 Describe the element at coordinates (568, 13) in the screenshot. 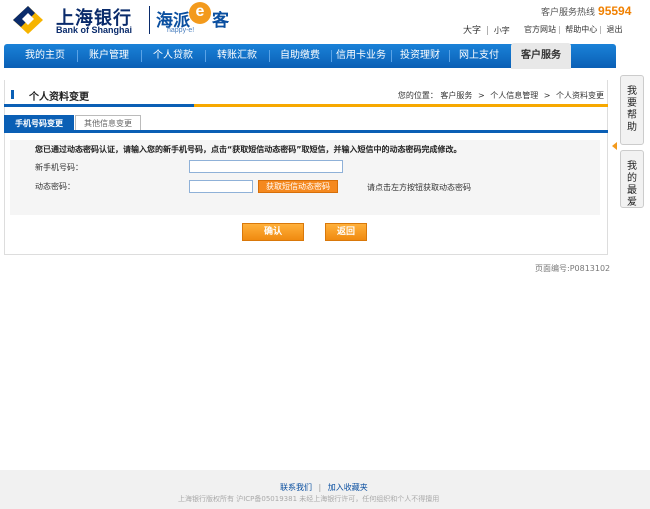

I see `hotline-label: 客户服务热线` at that location.